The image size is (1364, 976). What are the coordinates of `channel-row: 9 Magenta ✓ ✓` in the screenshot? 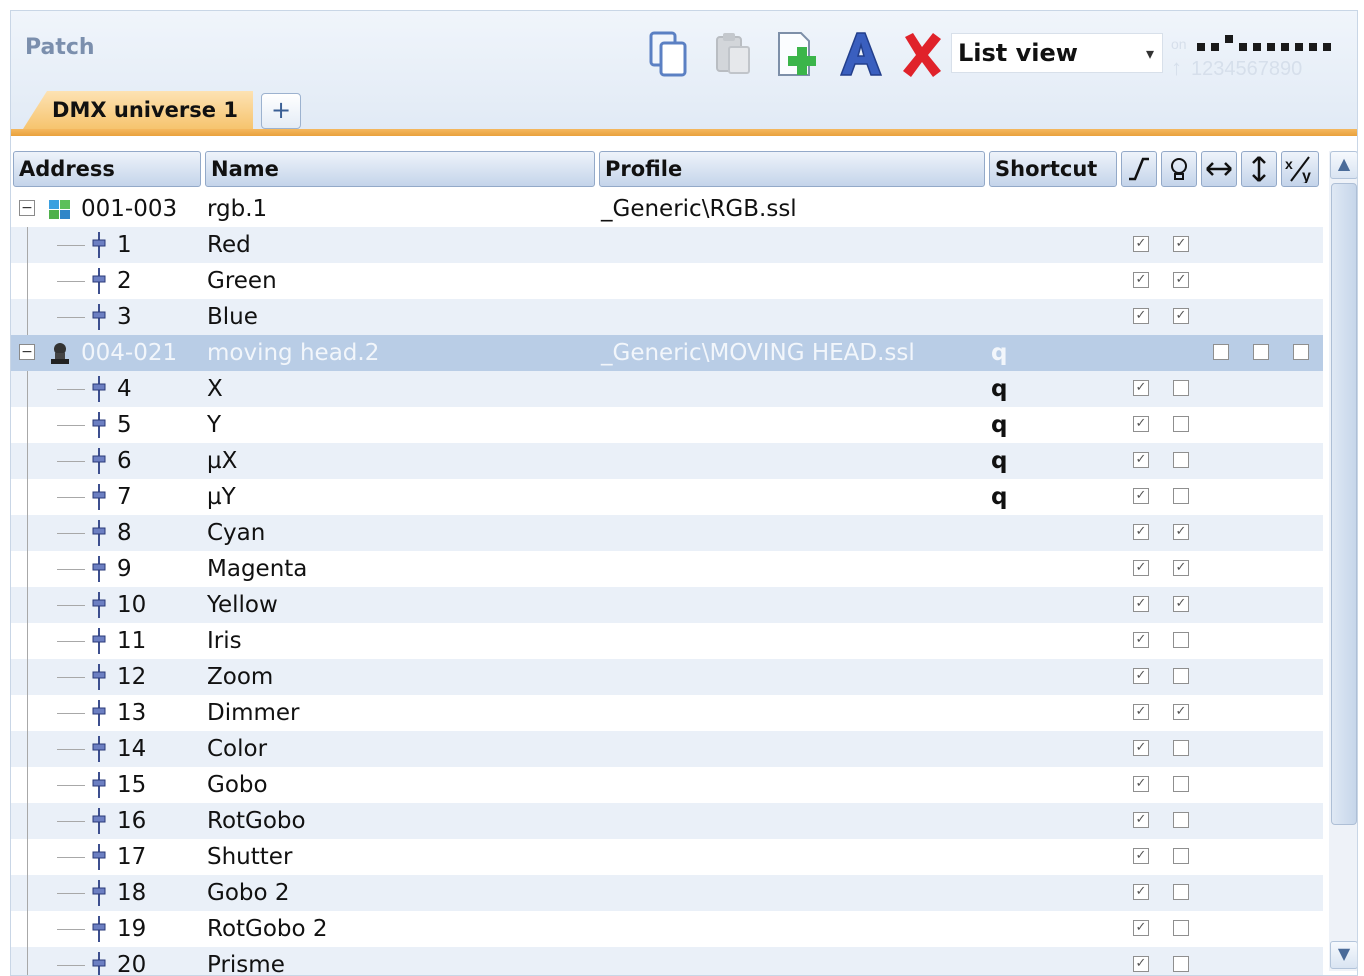 It's located at (667, 569).